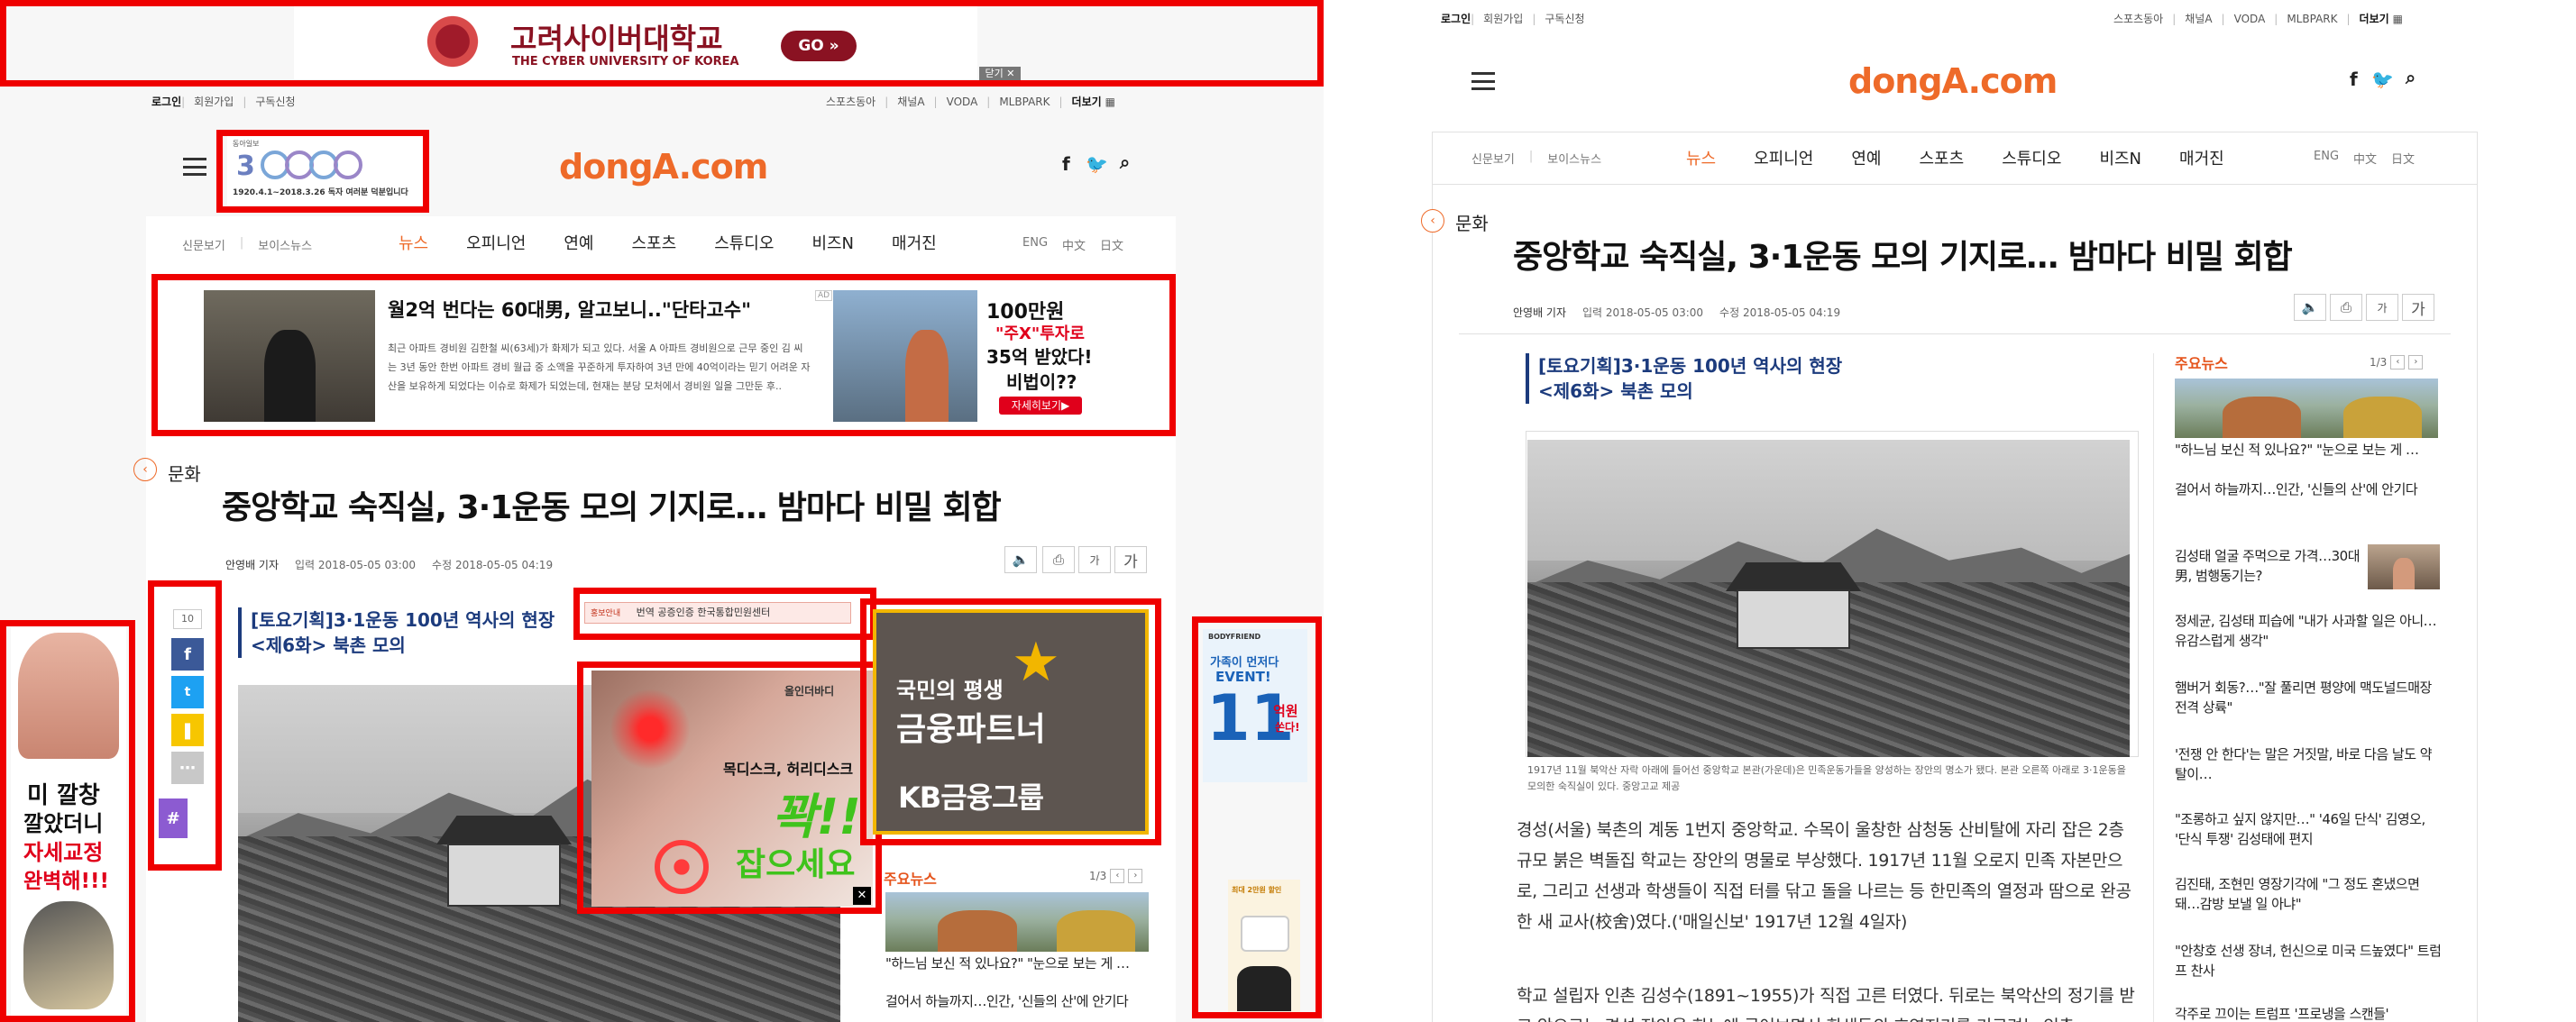 The image size is (2576, 1022). I want to click on nav-newspaper-link: 신문보기, so click(203, 244).